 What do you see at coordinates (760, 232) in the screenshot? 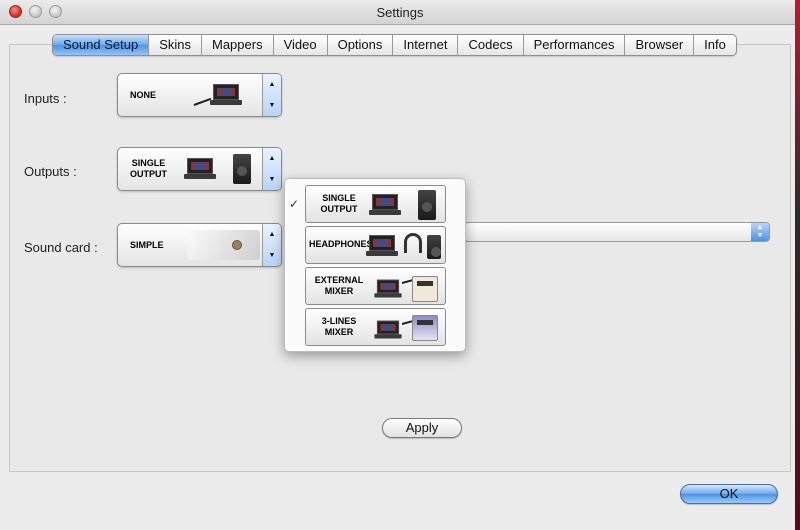
I see `stepper-arrows-icon: ▲ ▼` at bounding box center [760, 232].